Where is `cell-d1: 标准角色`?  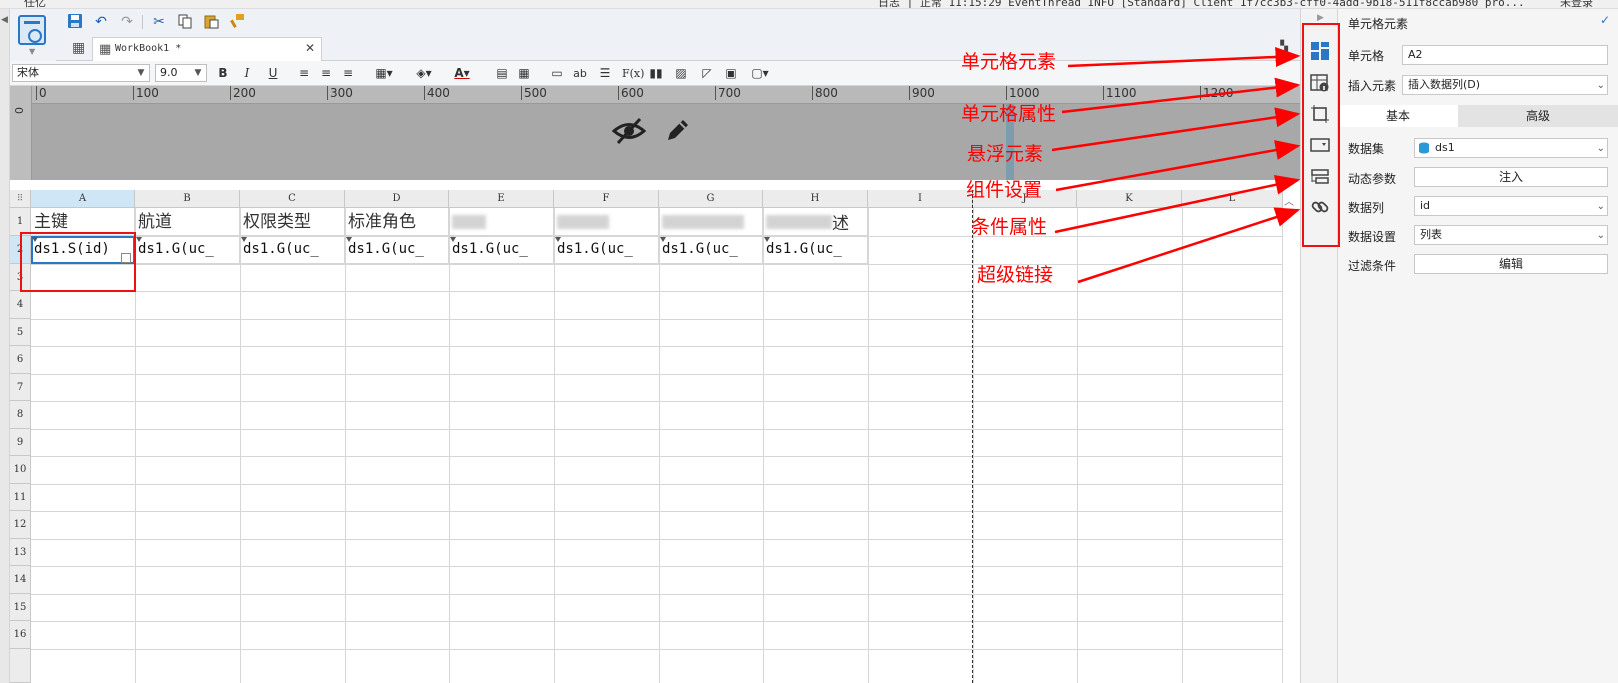
cell-d1: 标准角色 is located at coordinates (397, 222).